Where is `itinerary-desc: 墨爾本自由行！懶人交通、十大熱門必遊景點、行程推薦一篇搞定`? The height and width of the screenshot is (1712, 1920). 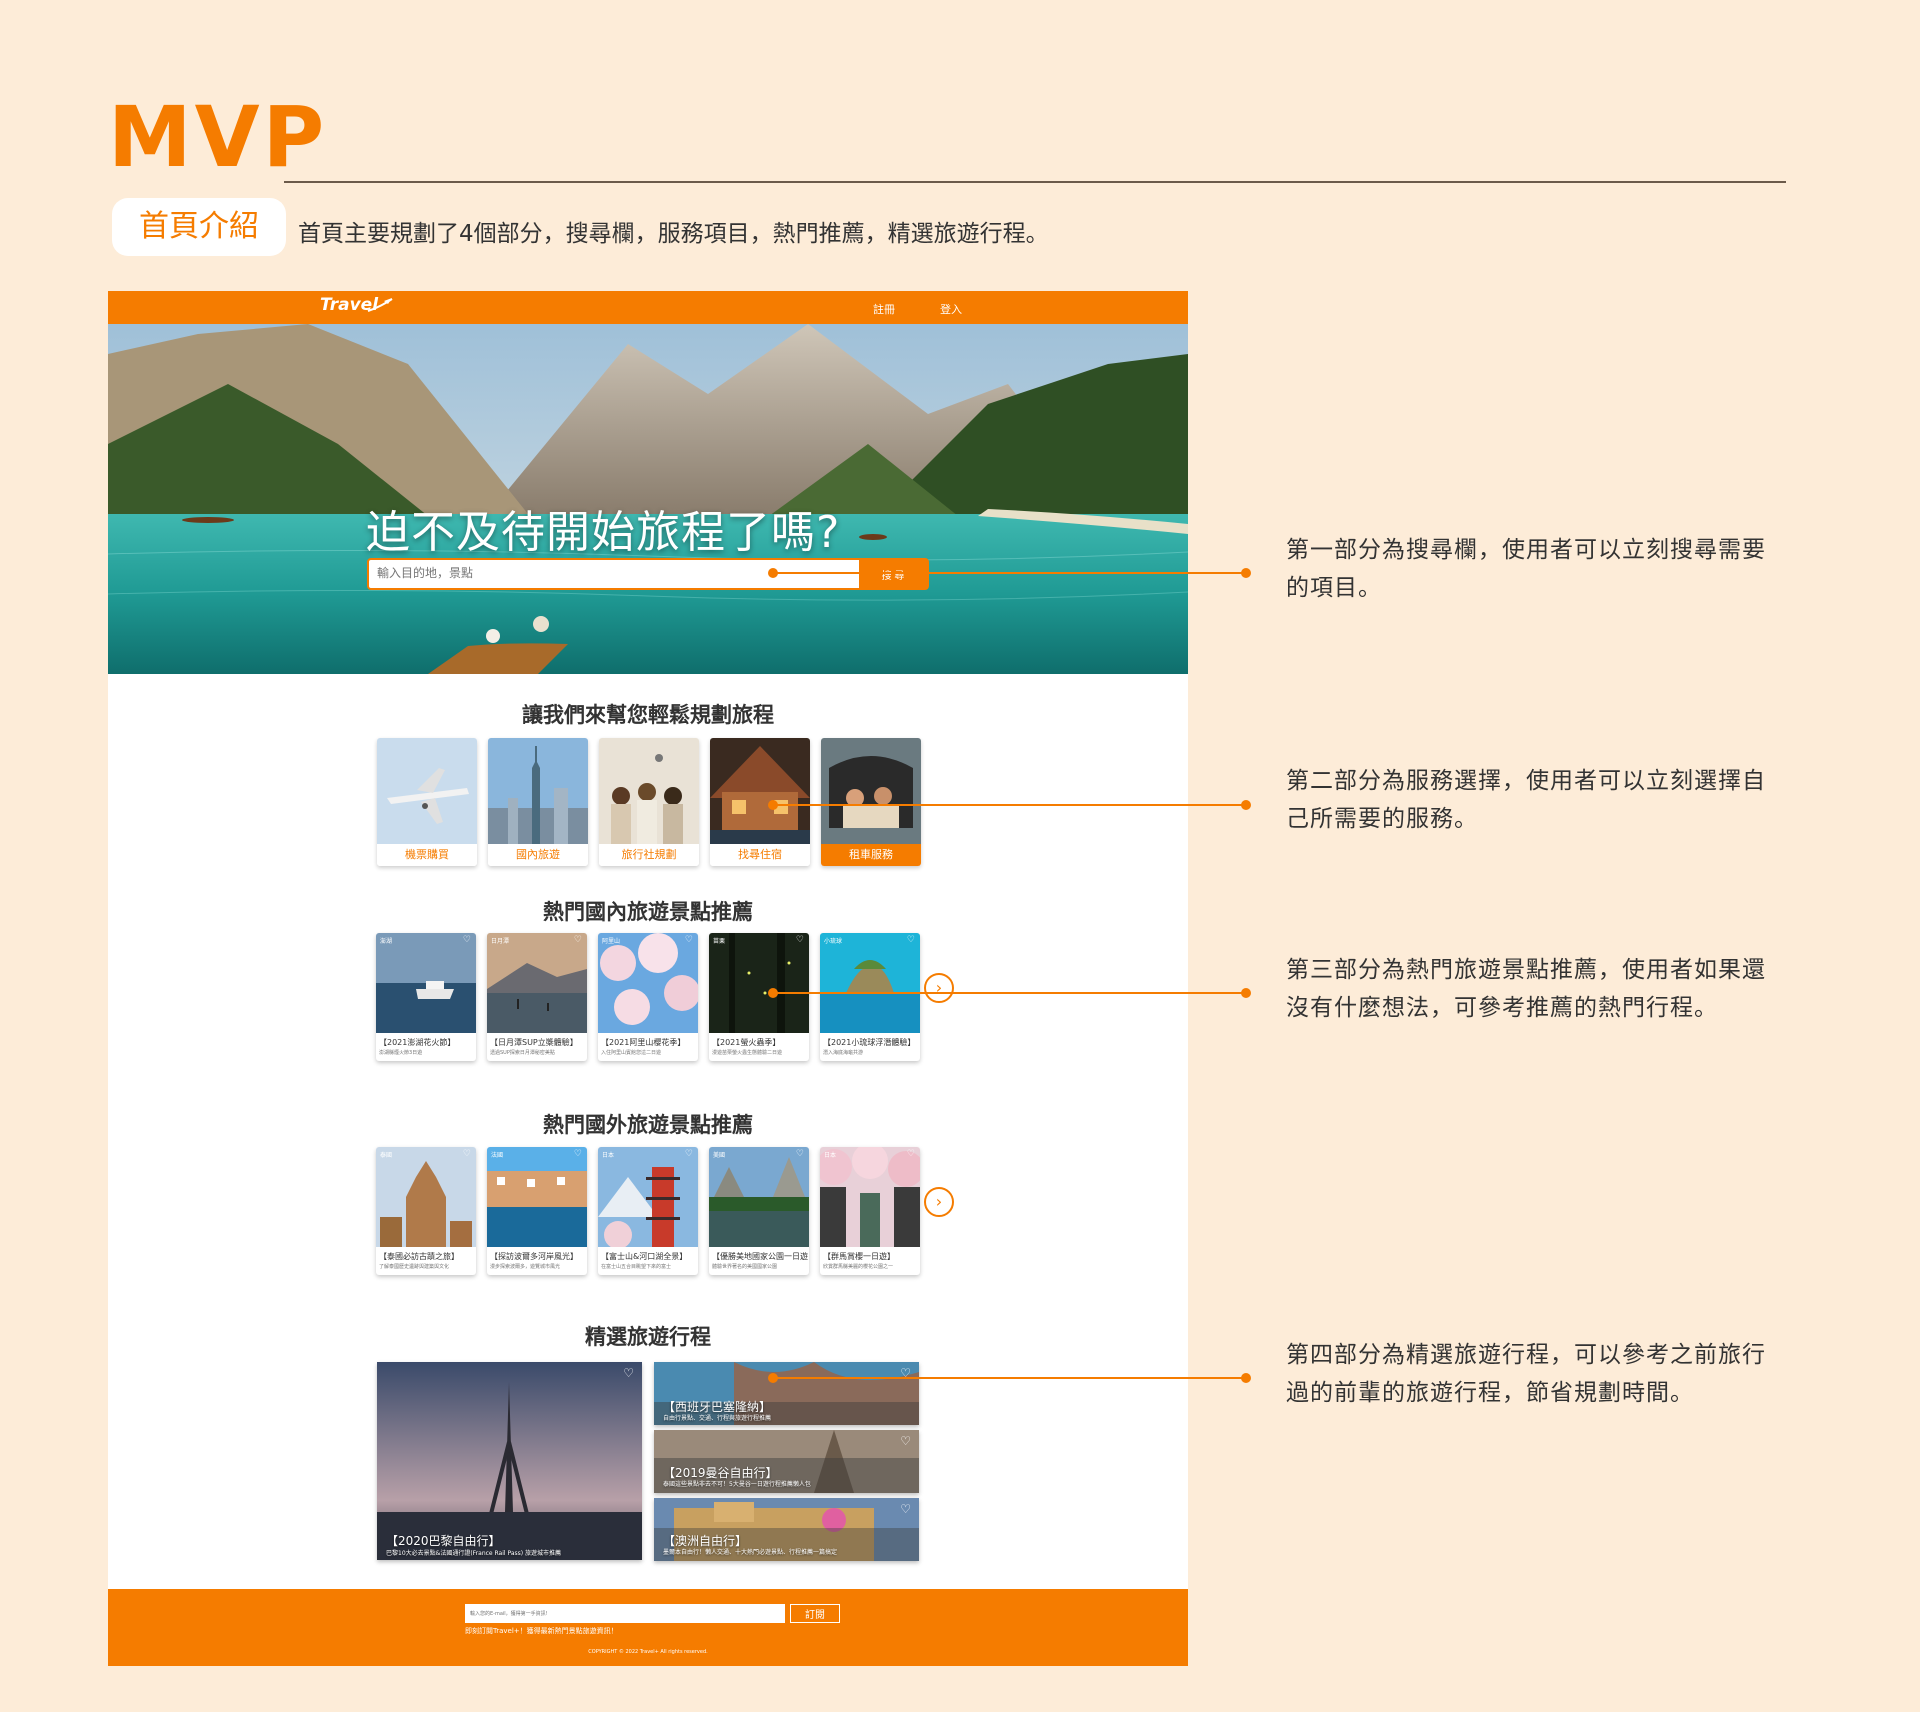
itinerary-desc: 墨爾本自由行！懶人交通、十大熱門必遊景點、行程推薦一篇搞定 is located at coordinates (750, 1552).